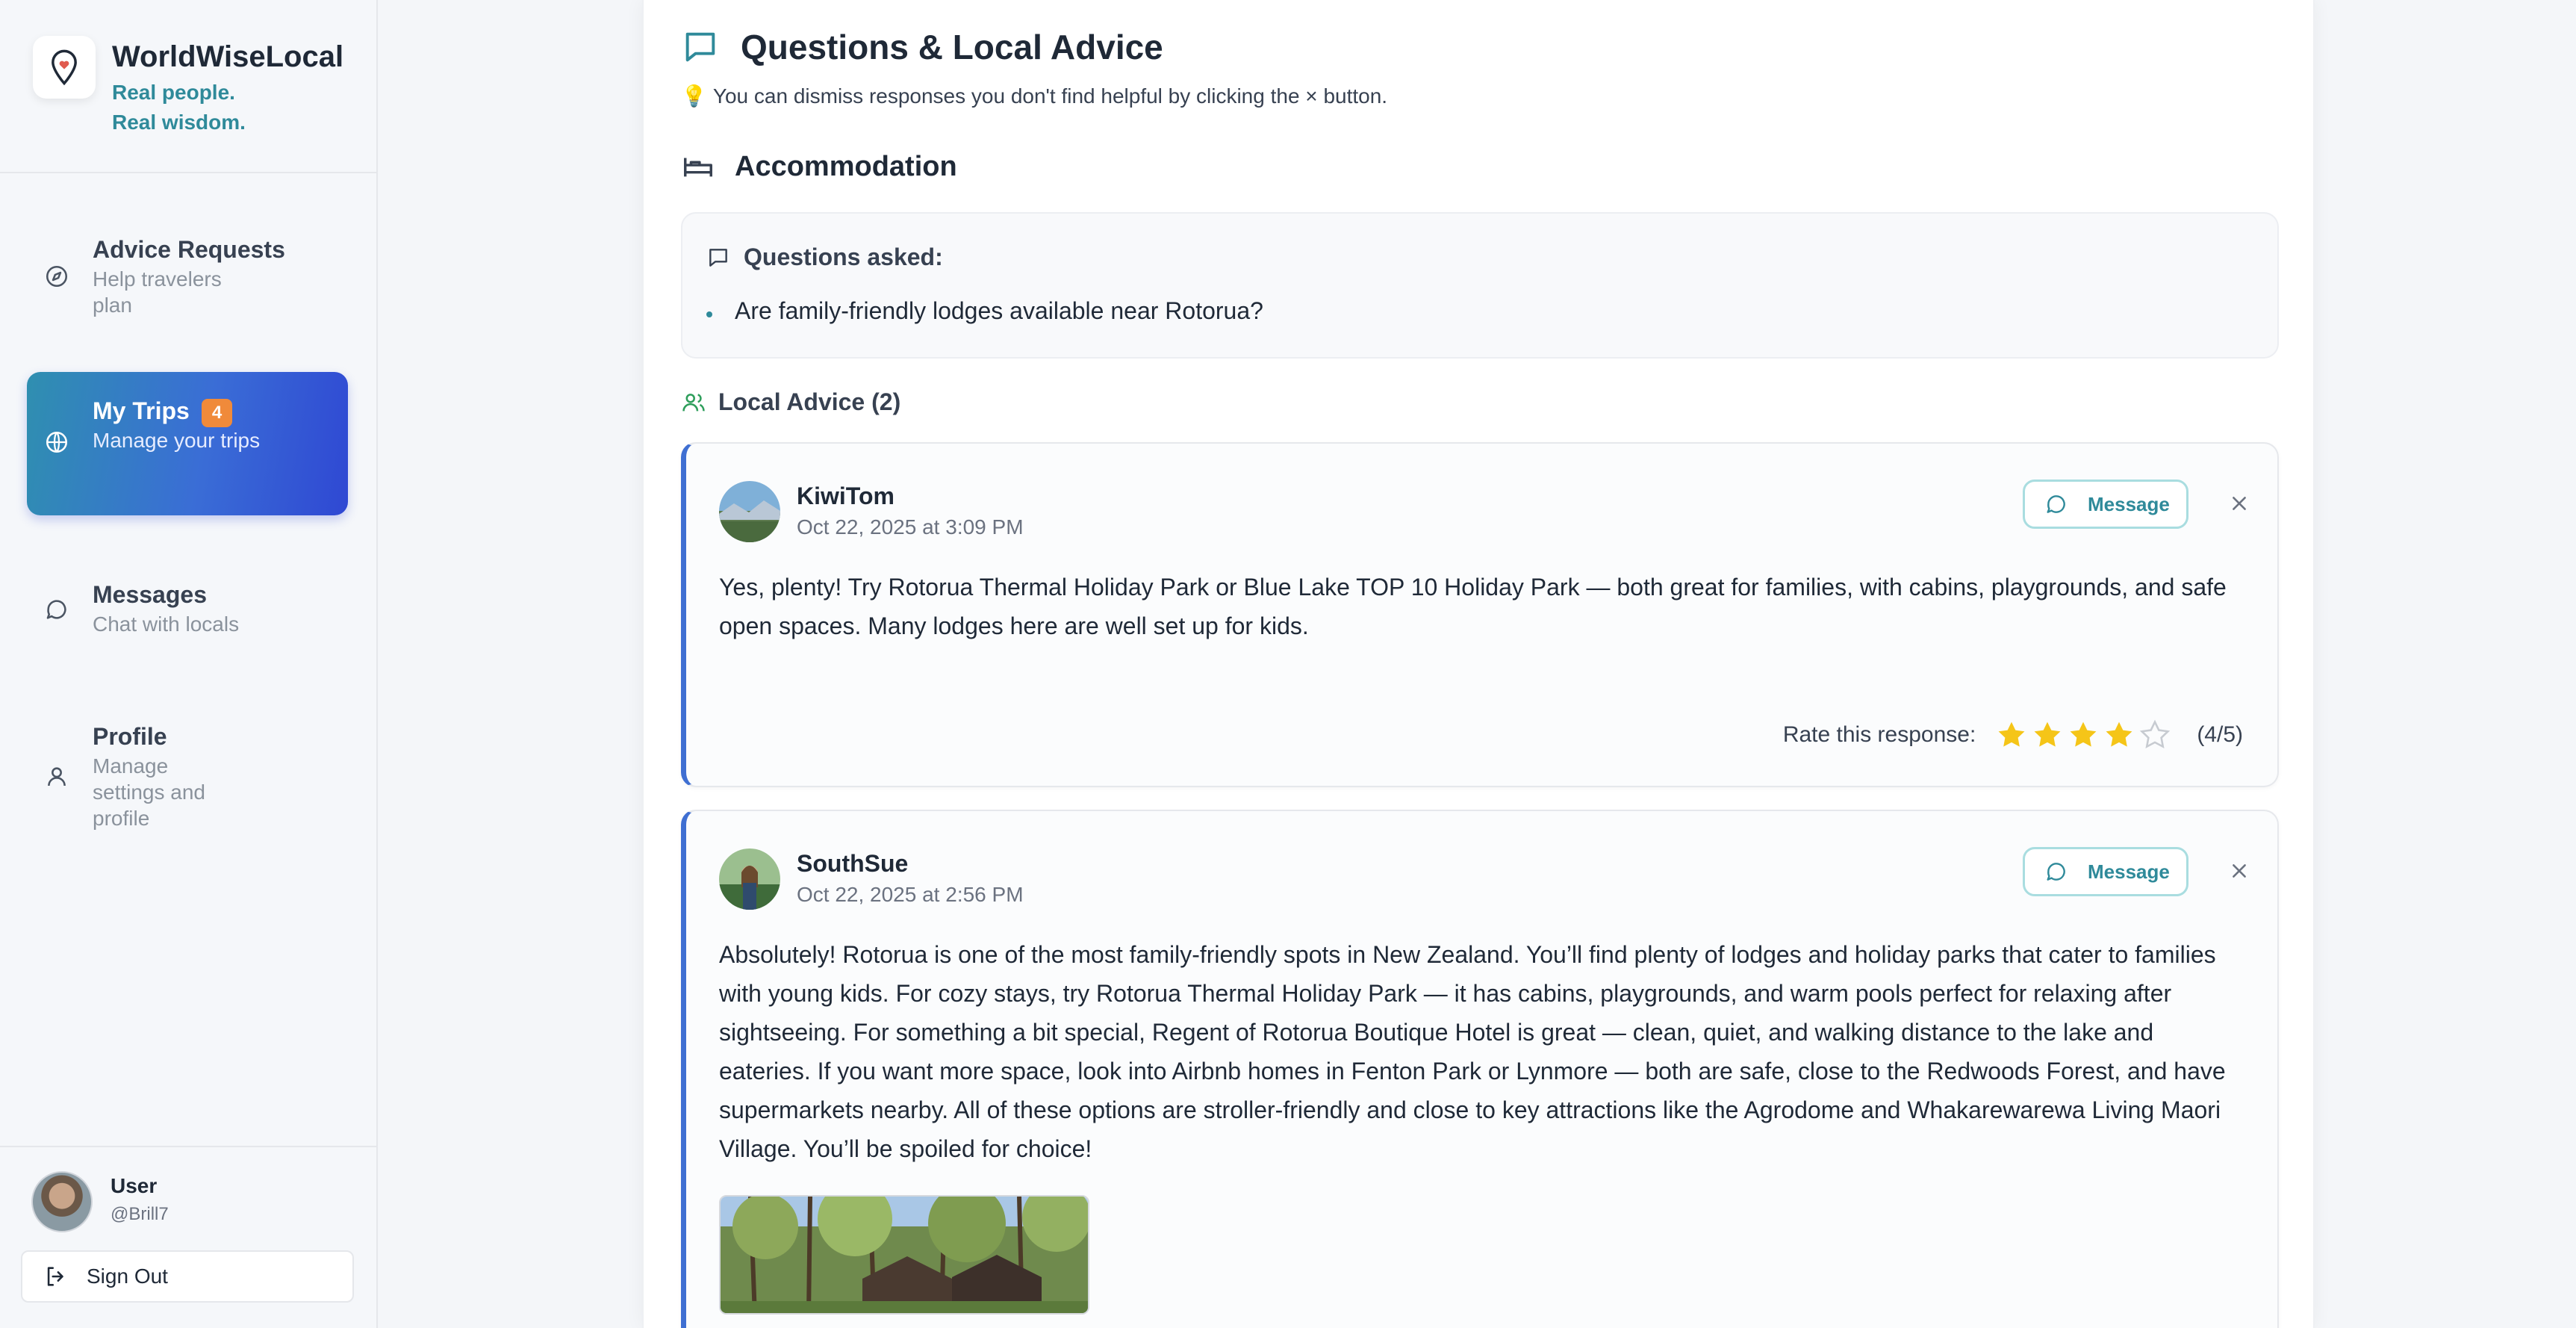 The height and width of the screenshot is (1328, 2576). What do you see at coordinates (698, 167) in the screenshot?
I see `bed-icon` at bounding box center [698, 167].